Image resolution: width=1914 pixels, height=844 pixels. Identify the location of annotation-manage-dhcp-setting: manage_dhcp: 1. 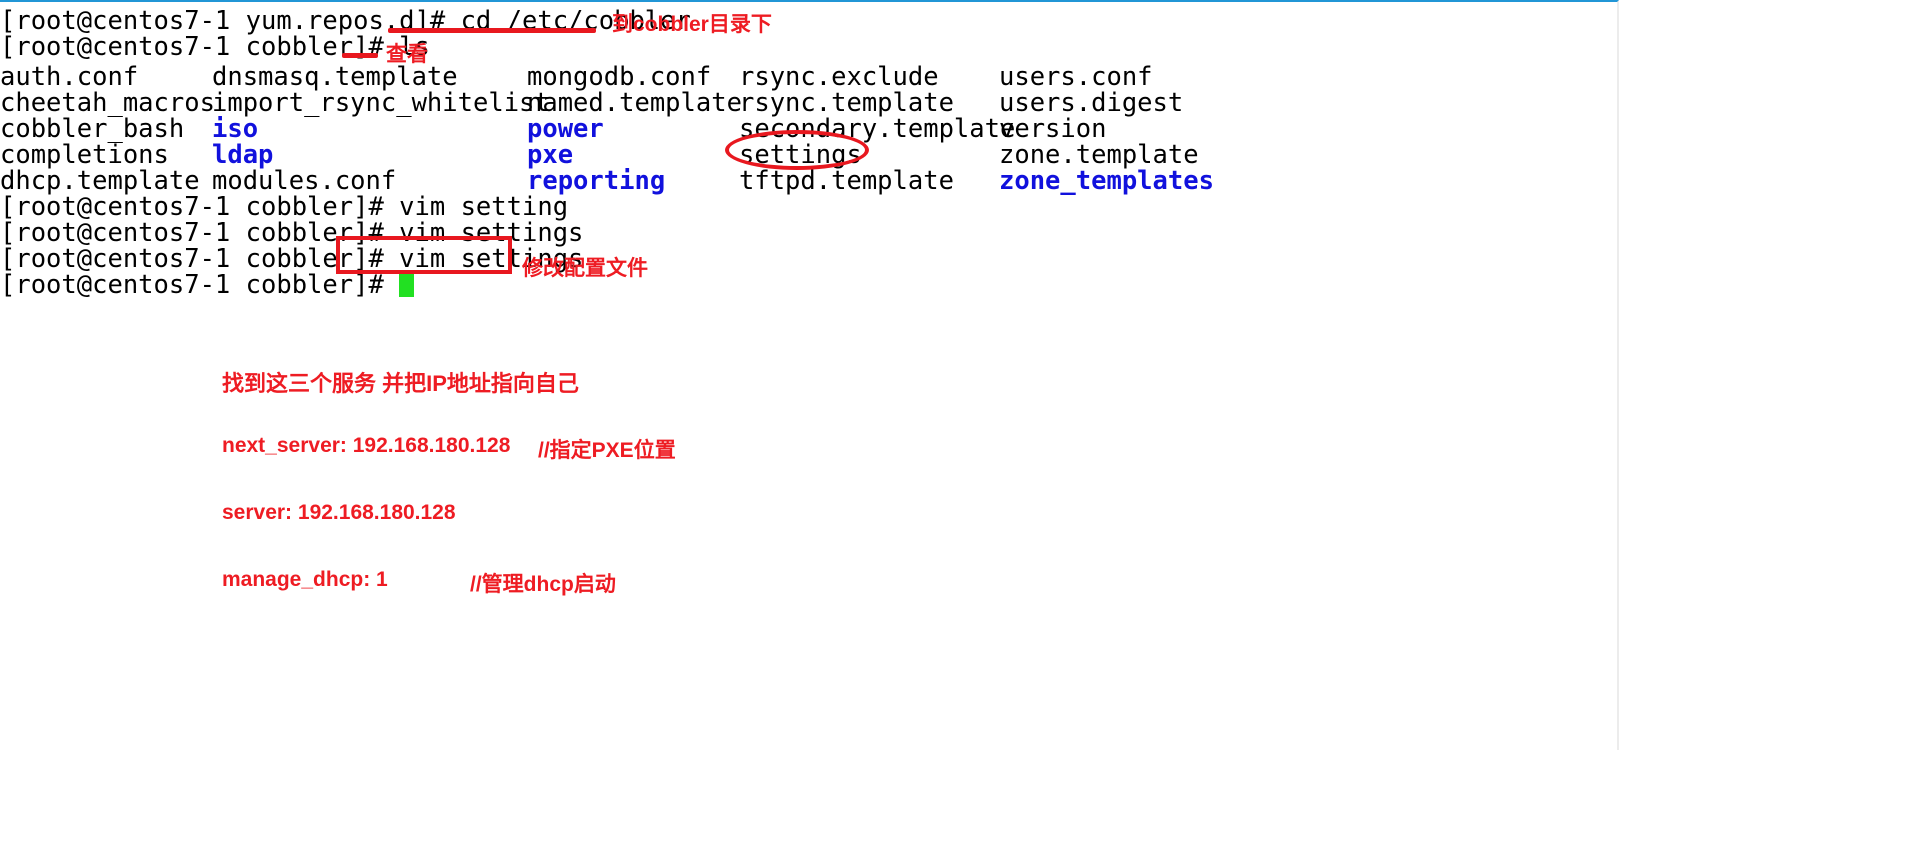
(305, 579).